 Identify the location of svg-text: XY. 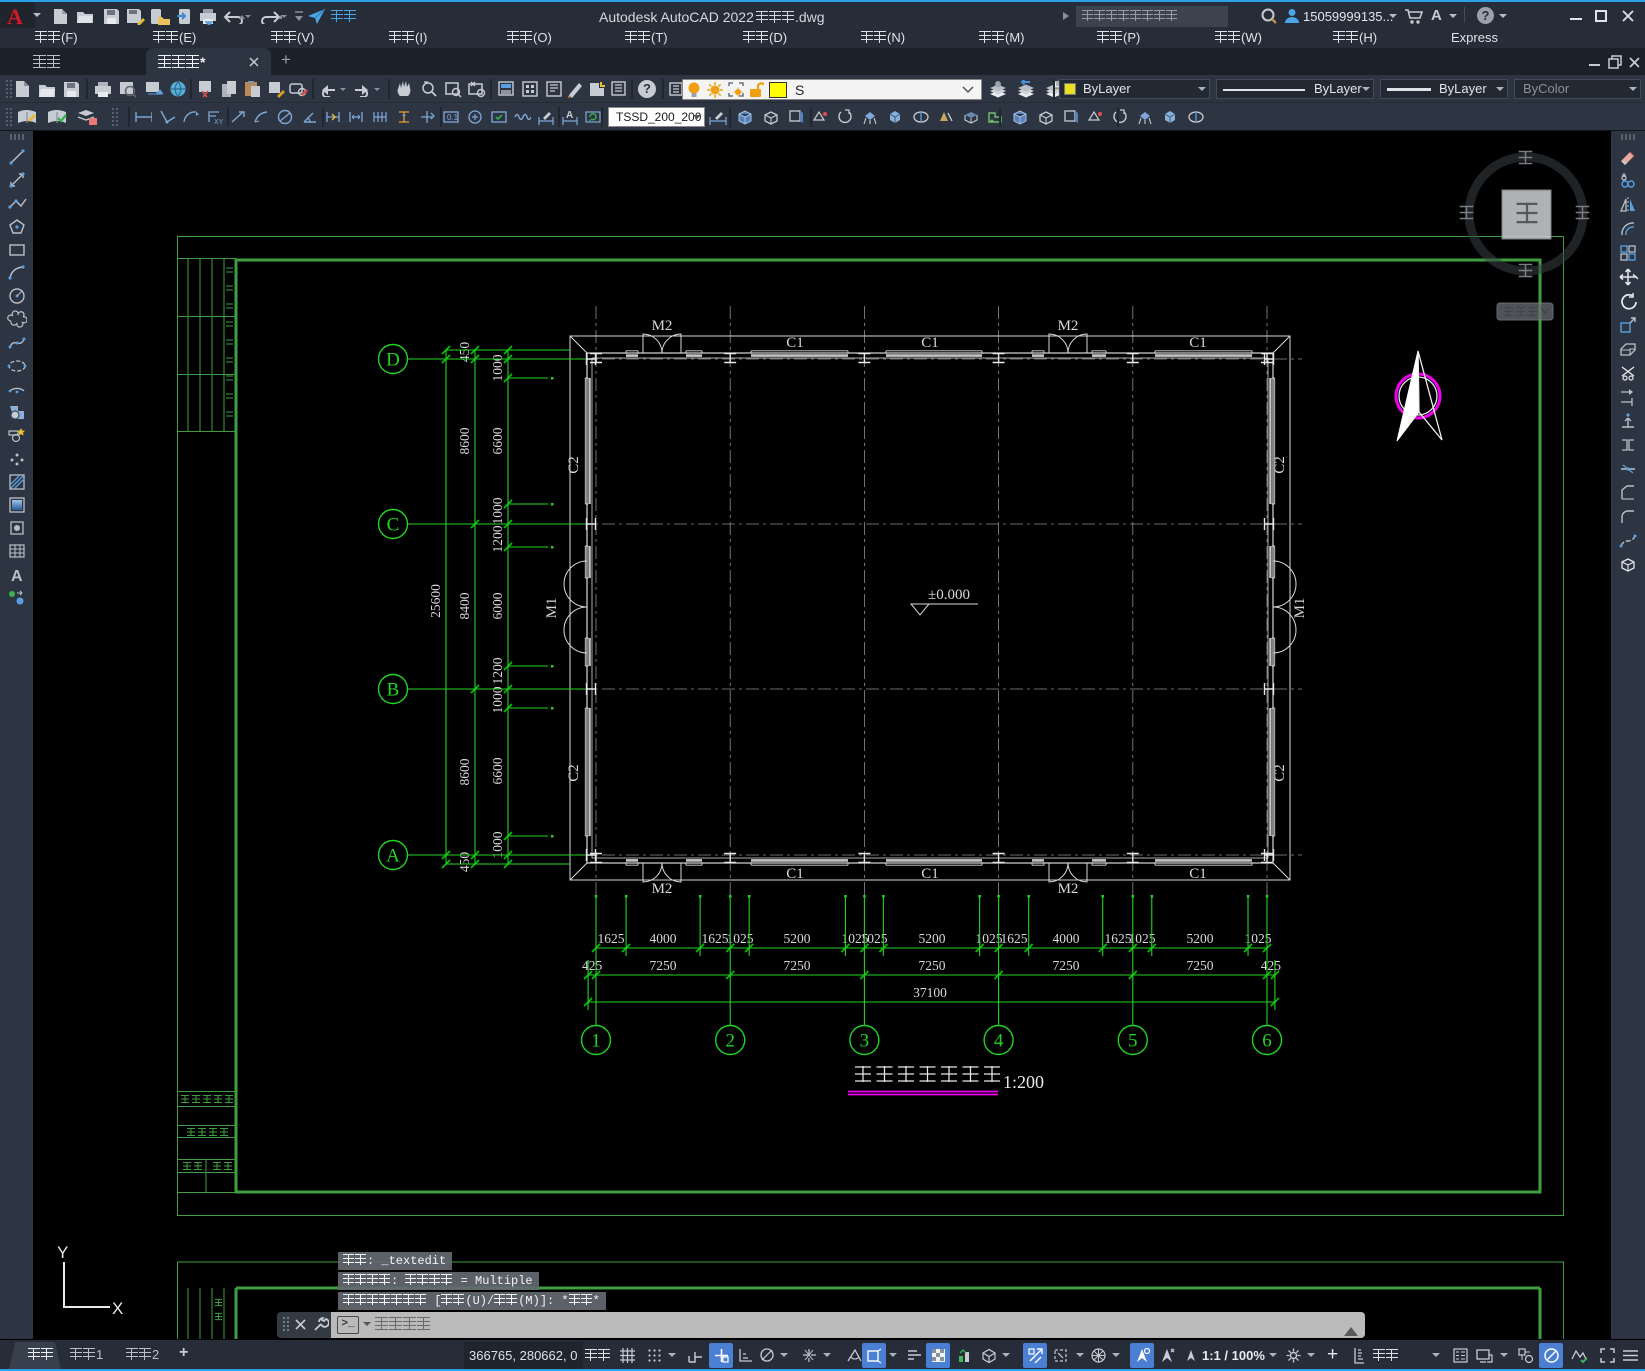
(218, 122).